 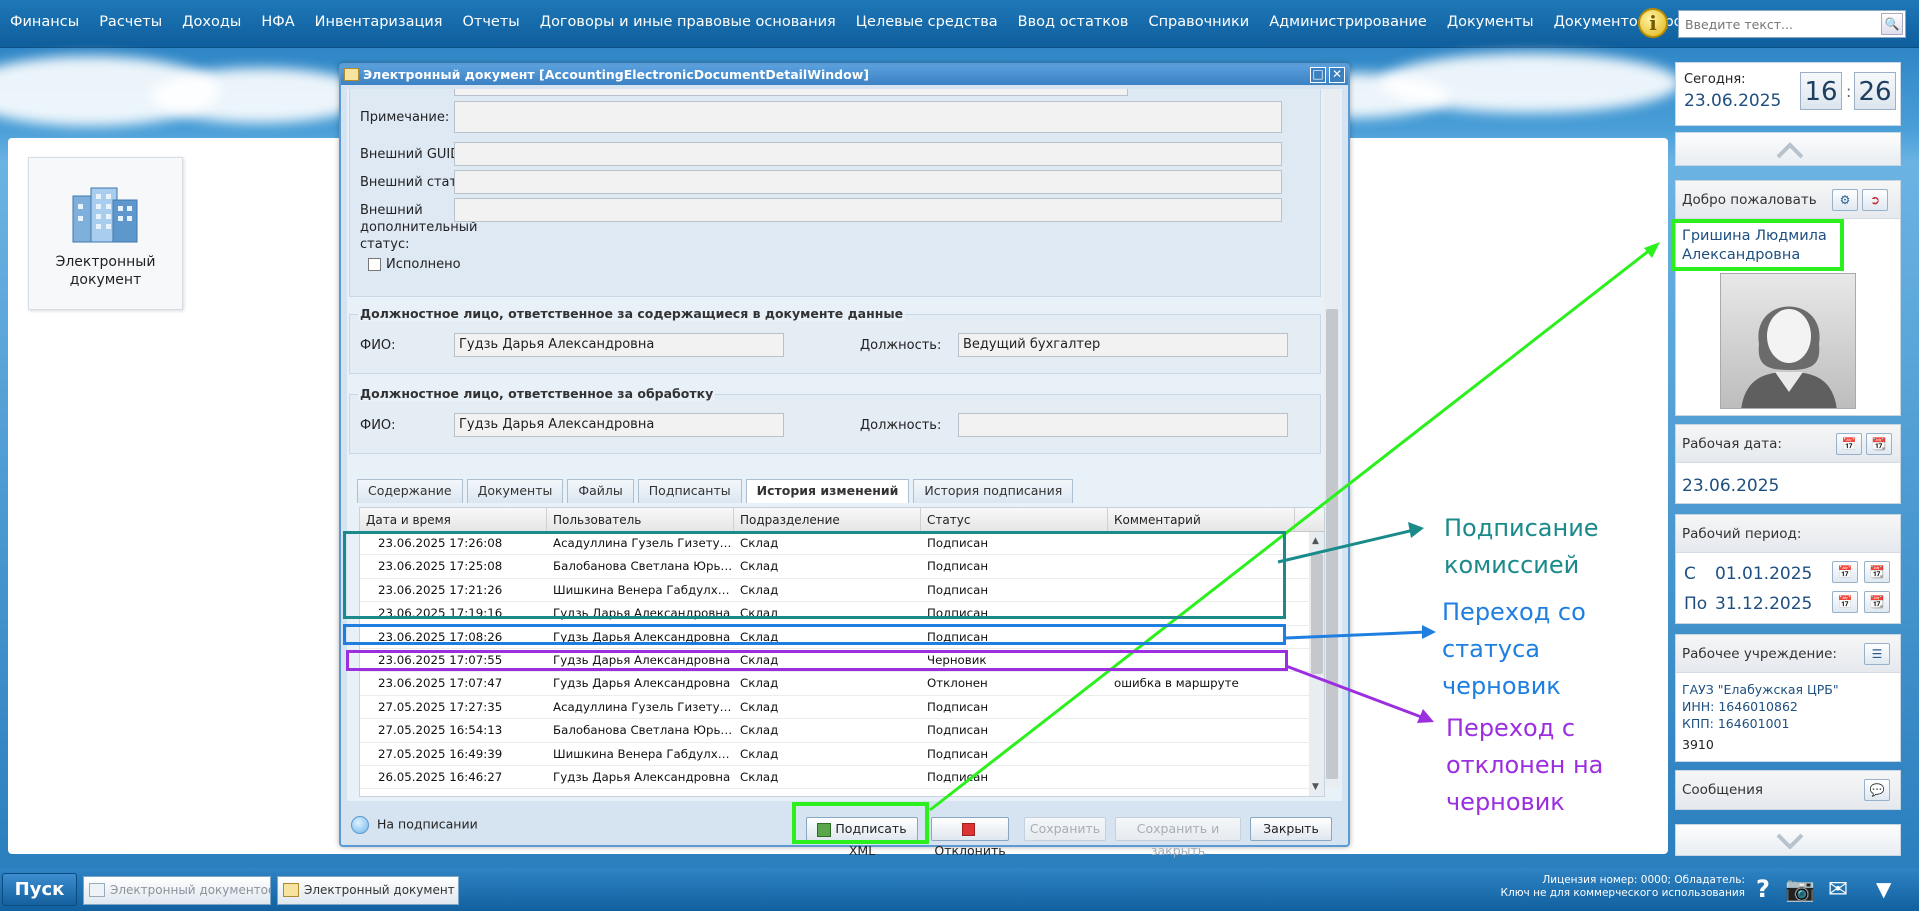 What do you see at coordinates (44, 22) in the screenshot?
I see `menu-item-finance: Финансы` at bounding box center [44, 22].